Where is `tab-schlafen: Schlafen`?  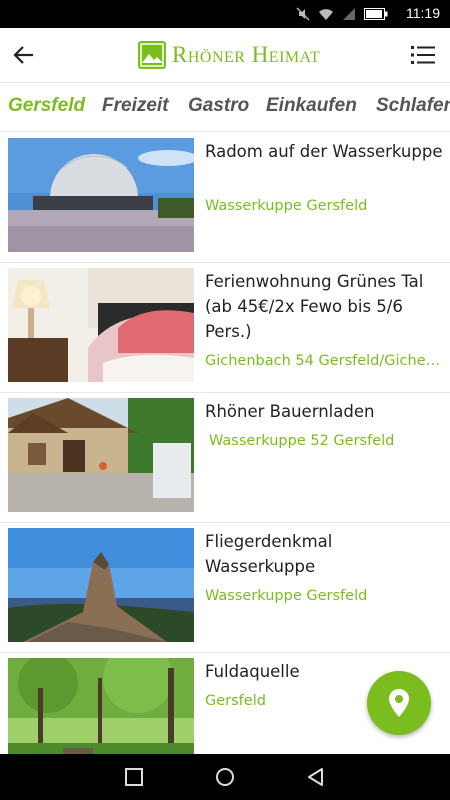
tab-schlafen: Schlafen is located at coordinates (413, 106).